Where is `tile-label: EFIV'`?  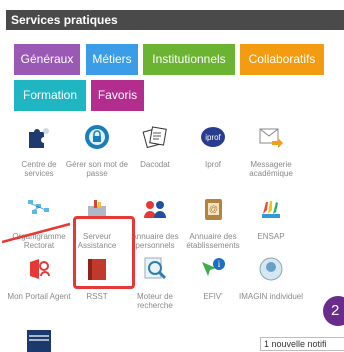 tile-label: EFIV' is located at coordinates (213, 296).